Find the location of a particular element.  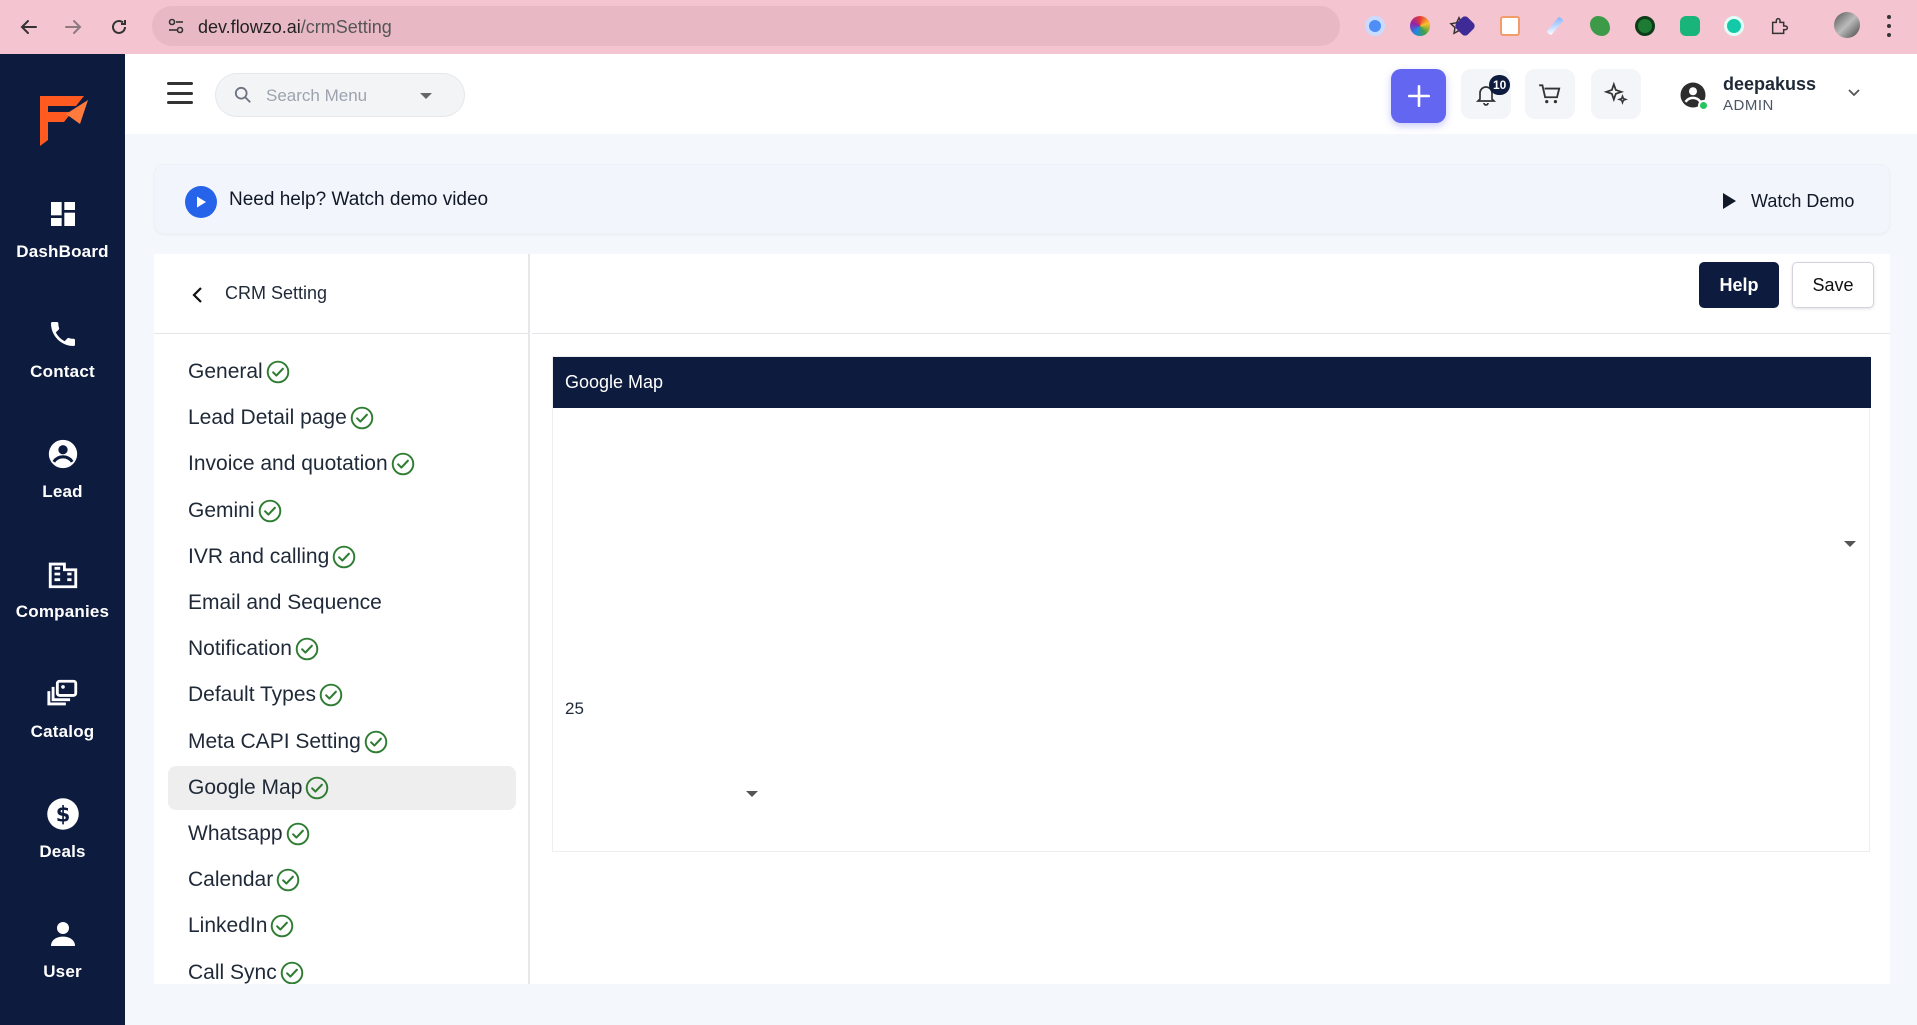

settings-menu-item: Notification is located at coordinates (342, 649).